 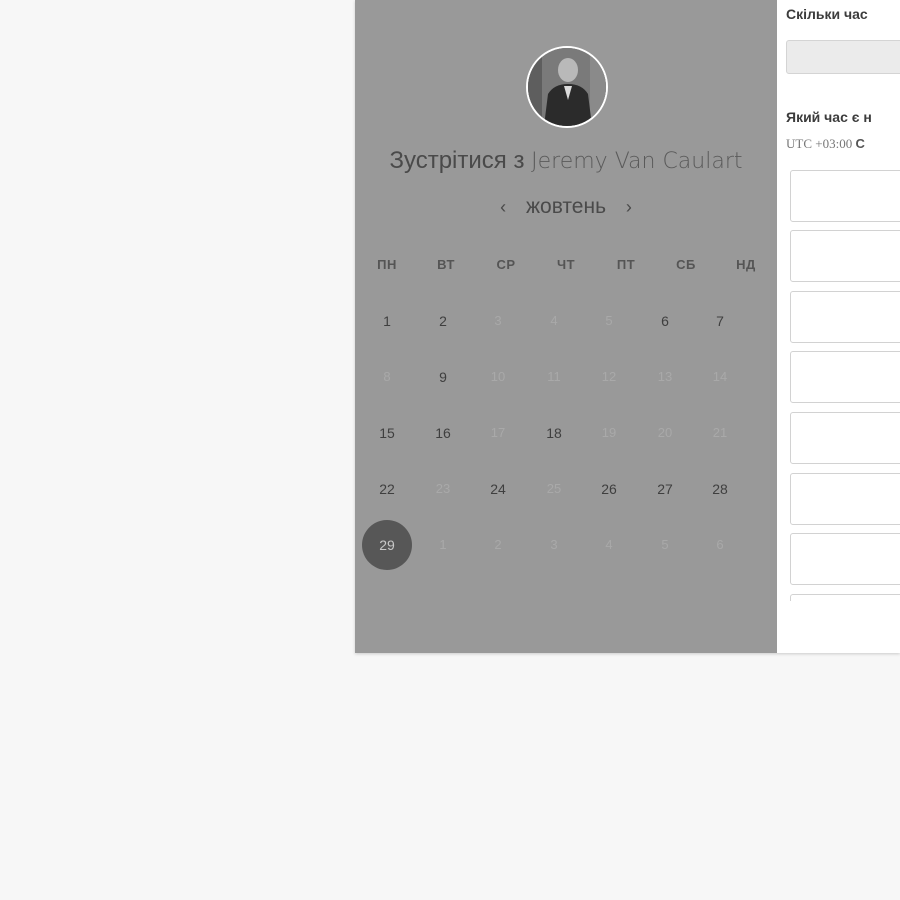 I want to click on page-title: Зустрітися з Jeremy Van Caulart, so click(x=566, y=161).